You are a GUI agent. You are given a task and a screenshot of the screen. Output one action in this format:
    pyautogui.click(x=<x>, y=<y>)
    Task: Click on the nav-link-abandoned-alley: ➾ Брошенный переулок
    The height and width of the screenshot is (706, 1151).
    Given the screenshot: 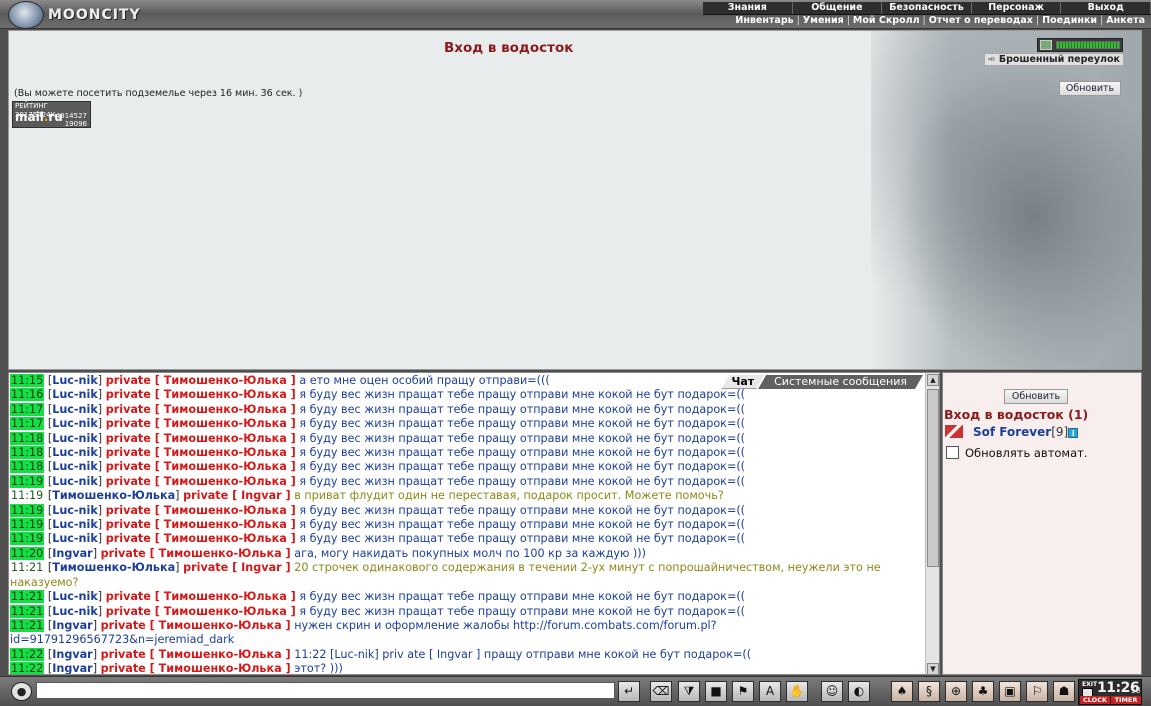 What is the action you would take?
    pyautogui.click(x=1053, y=59)
    